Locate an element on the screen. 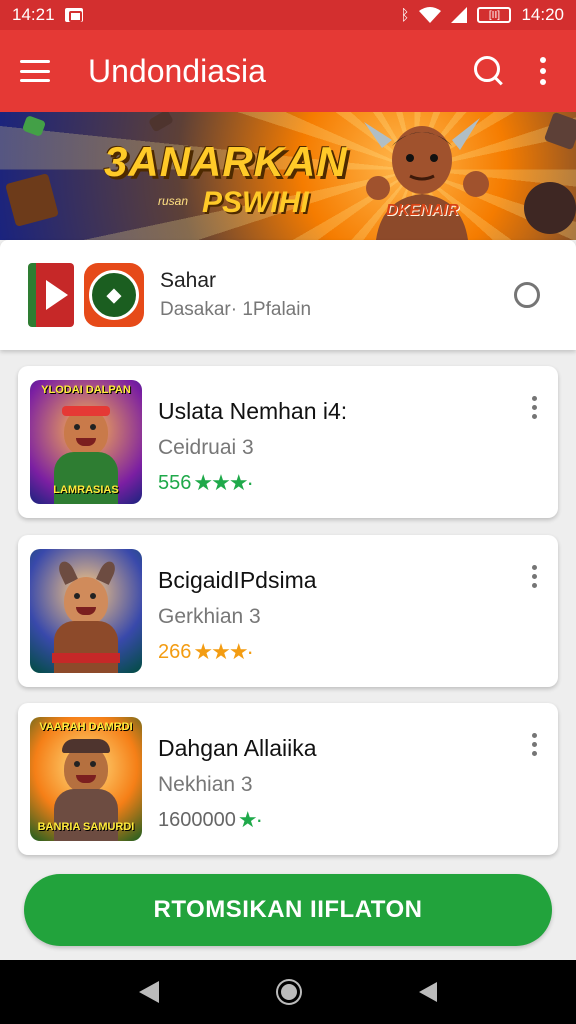  card-title: Uslata Nemhan i4: is located at coordinates (253, 411).